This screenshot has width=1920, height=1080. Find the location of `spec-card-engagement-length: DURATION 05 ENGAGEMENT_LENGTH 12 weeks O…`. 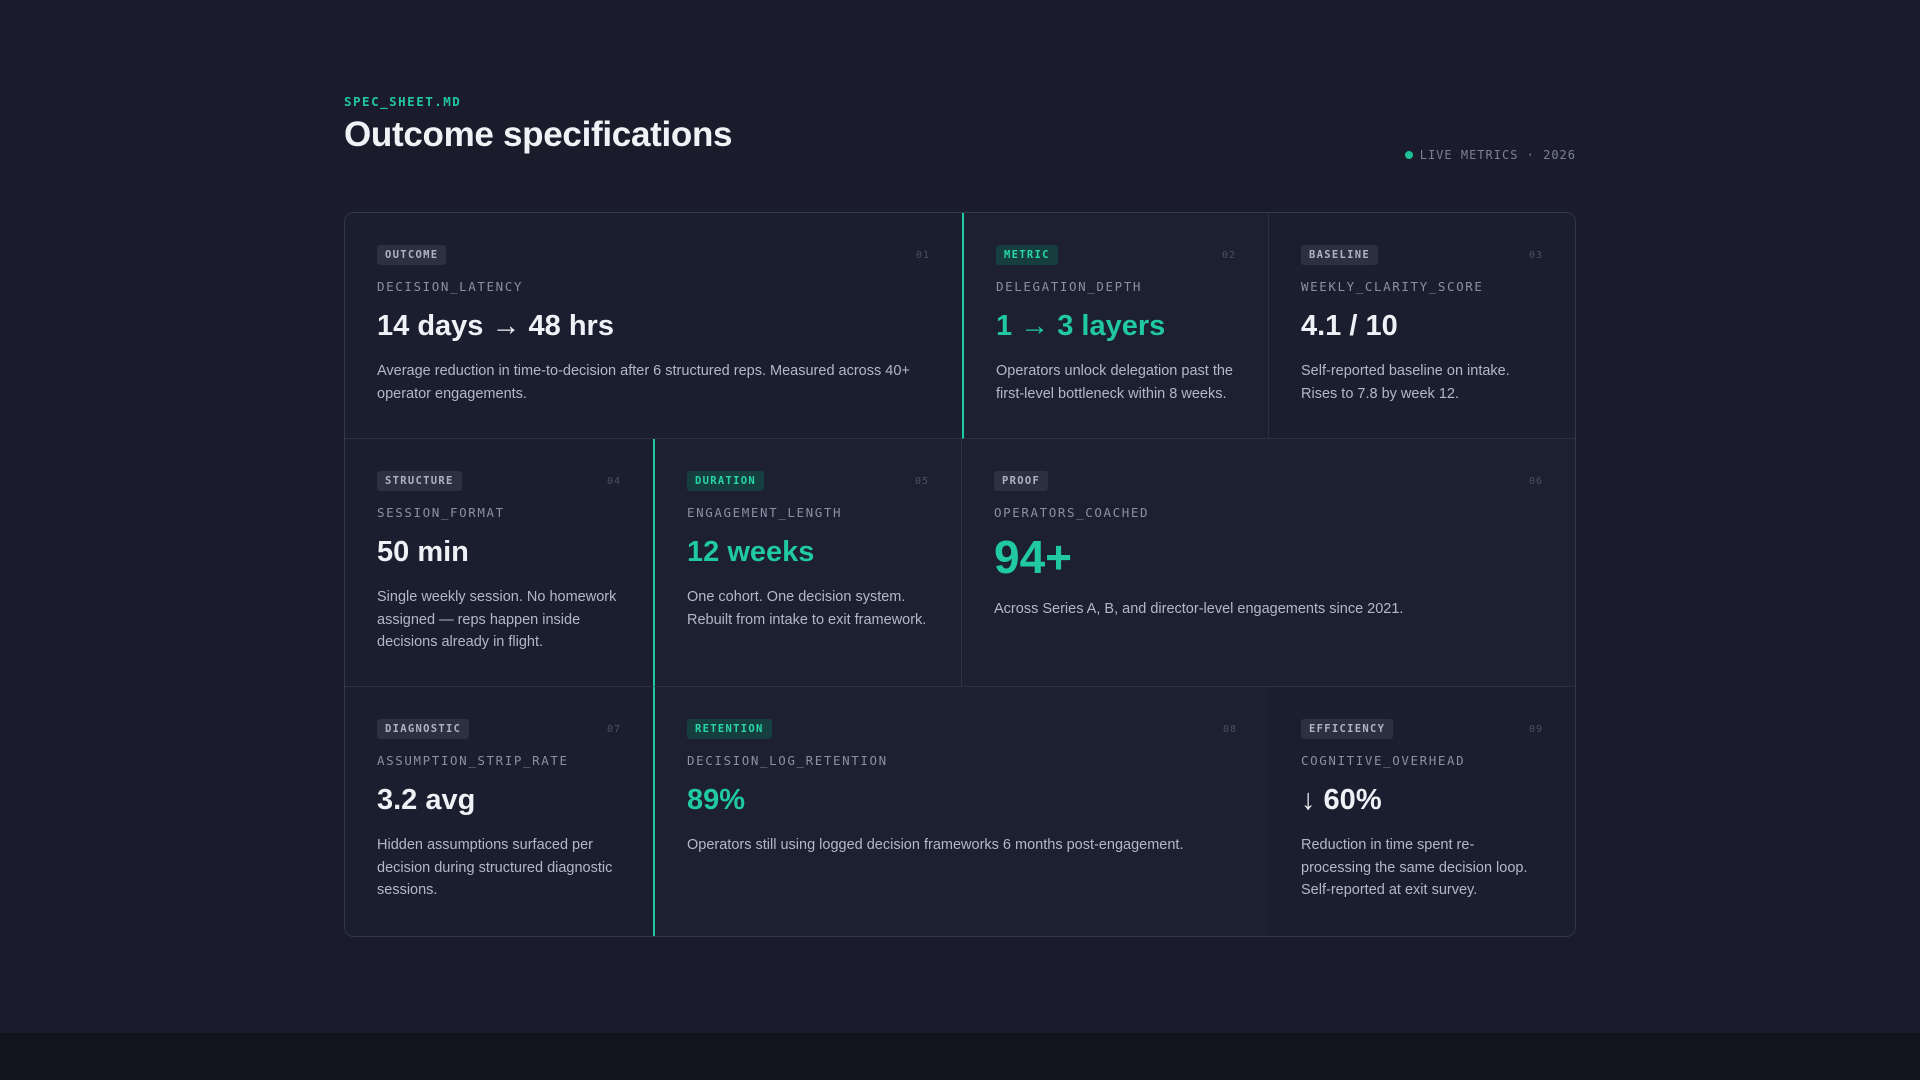

spec-card-engagement-length: DURATION 05 ENGAGEMENT_LENGTH 12 weeks O… is located at coordinates (807, 563).